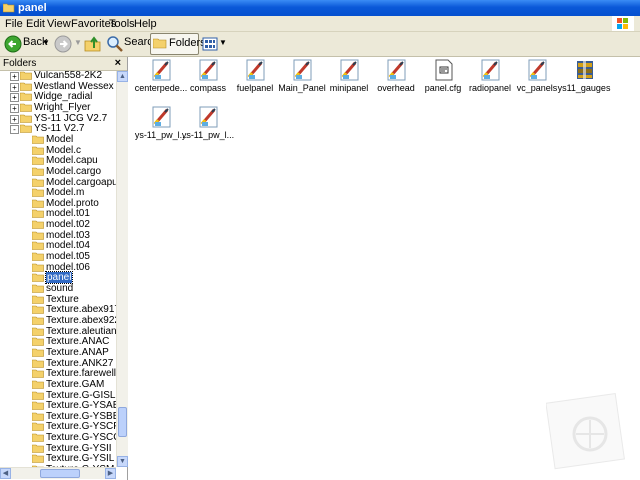 This screenshot has width=640, height=480. Describe the element at coordinates (68, 257) in the screenshot. I see `tree-item-label: model.t05` at that location.